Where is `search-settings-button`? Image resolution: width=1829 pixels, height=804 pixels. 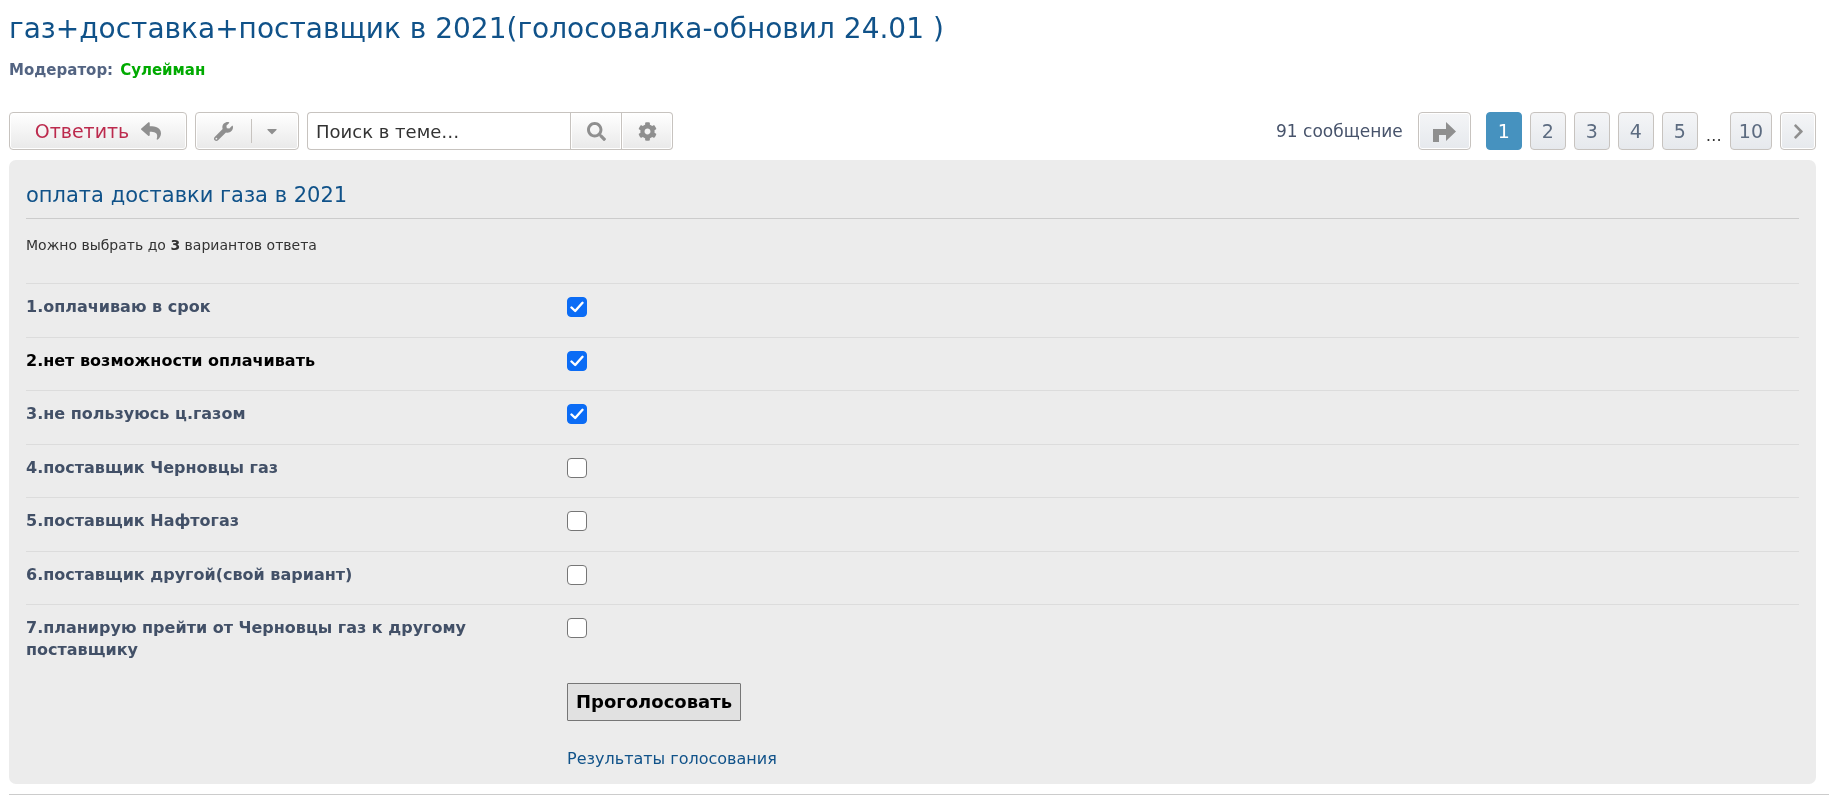 search-settings-button is located at coordinates (647, 131).